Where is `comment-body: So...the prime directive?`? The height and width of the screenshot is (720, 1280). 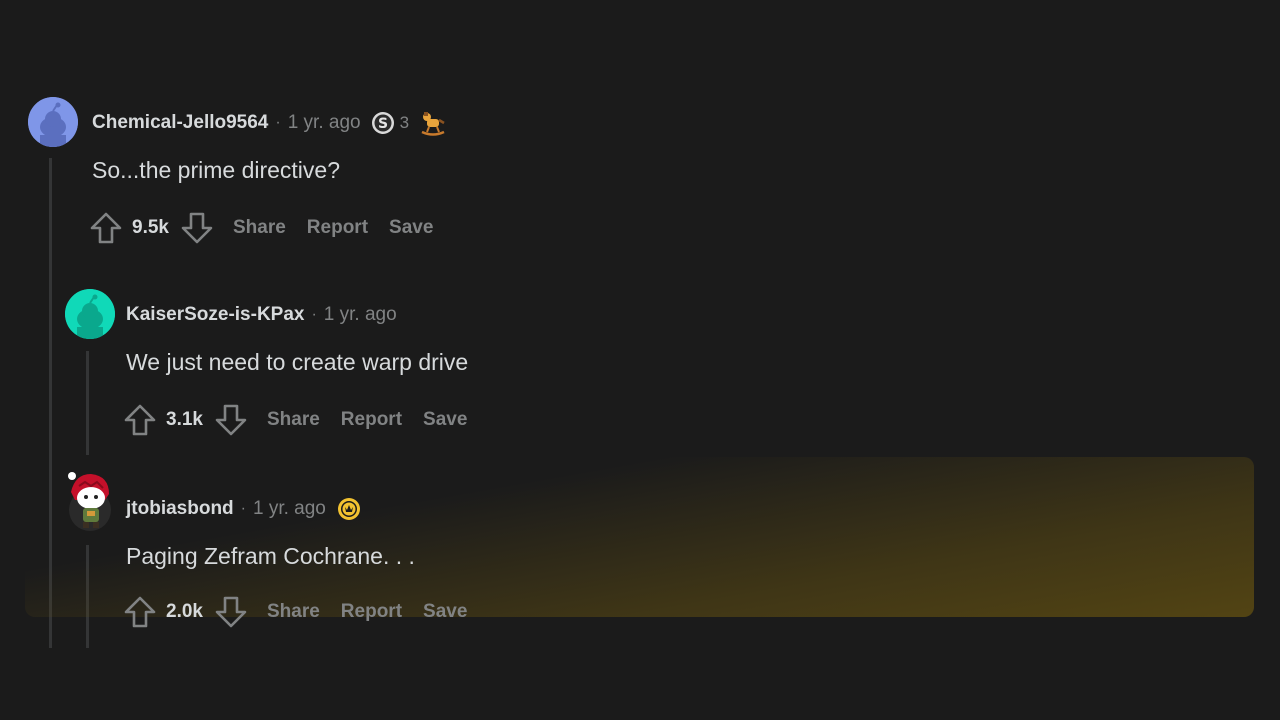 comment-body: So...the prime directive? is located at coordinates (216, 170).